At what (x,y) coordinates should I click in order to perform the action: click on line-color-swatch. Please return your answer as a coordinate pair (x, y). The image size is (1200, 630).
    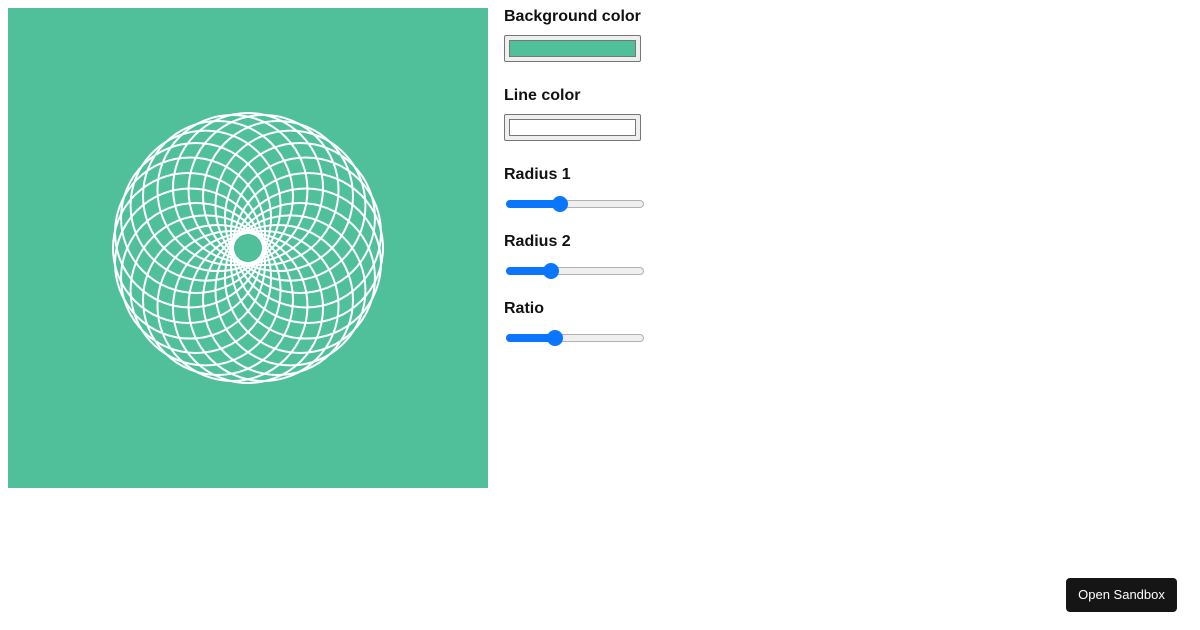
    Looking at the image, I should click on (572, 127).